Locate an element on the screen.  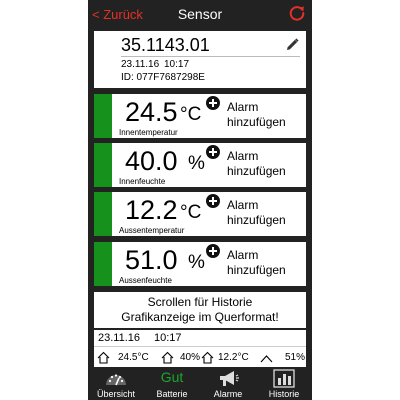
megaphone-icon is located at coordinates (229, 378).